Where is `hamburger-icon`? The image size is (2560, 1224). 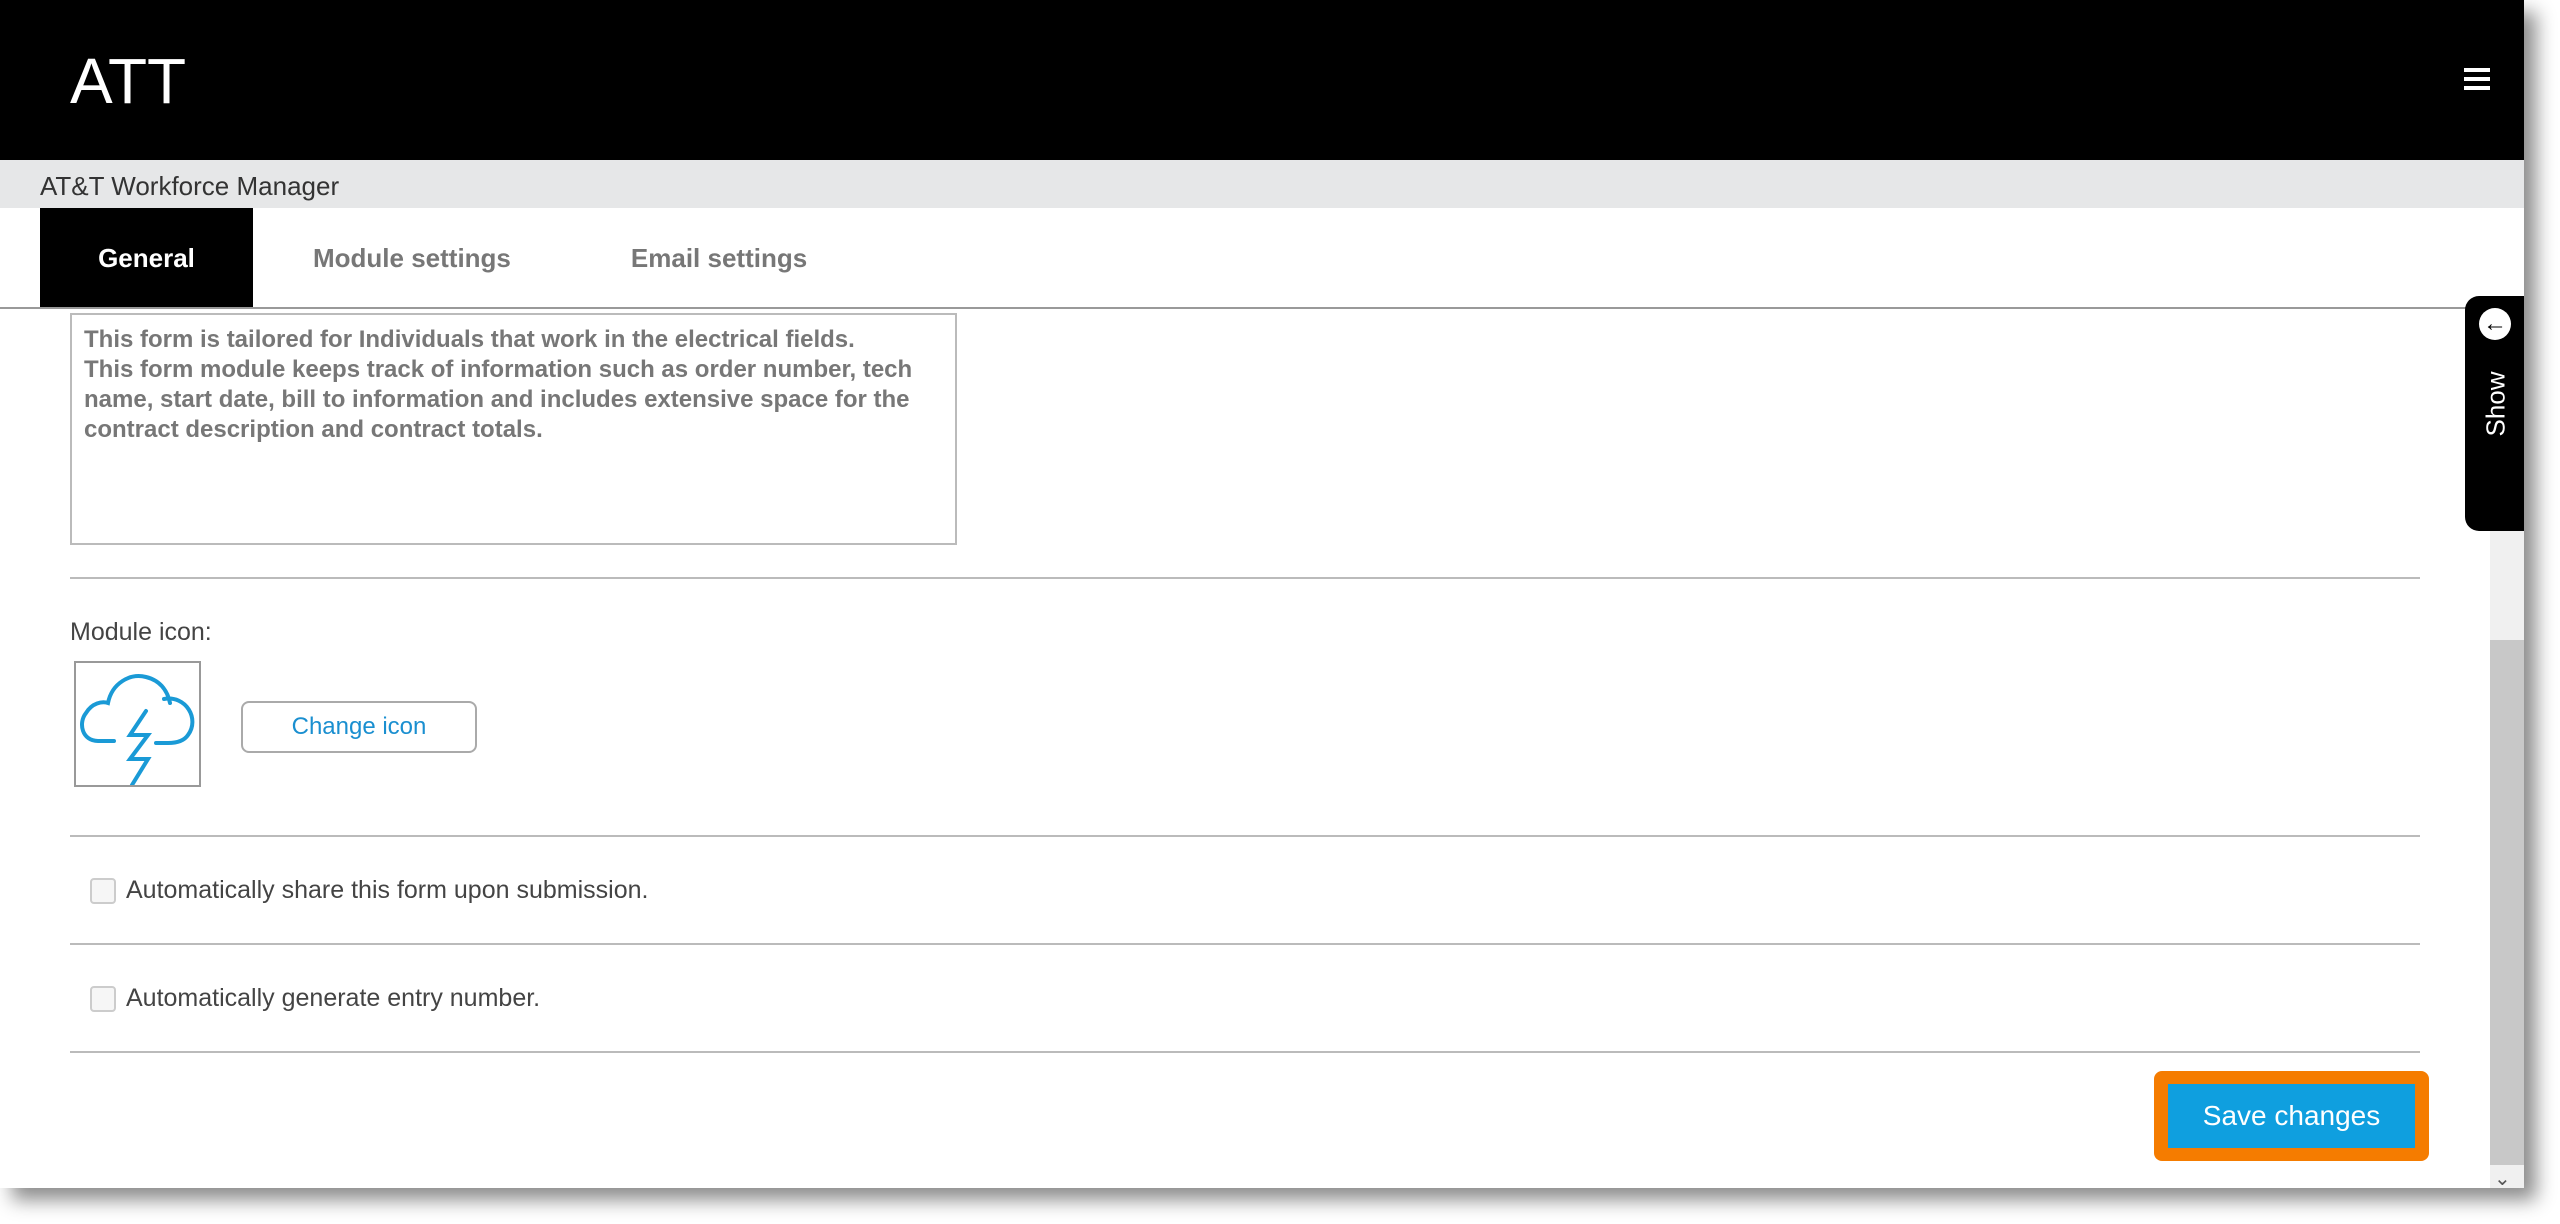
hamburger-icon is located at coordinates (2477, 79).